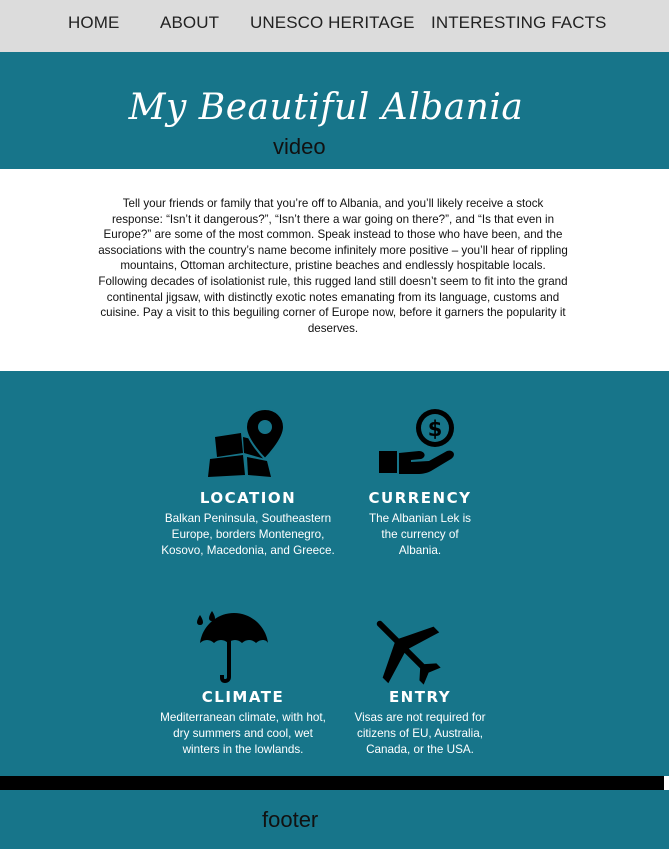 The width and height of the screenshot is (669, 849). I want to click on nav-about-link: ABOUT, so click(189, 23).